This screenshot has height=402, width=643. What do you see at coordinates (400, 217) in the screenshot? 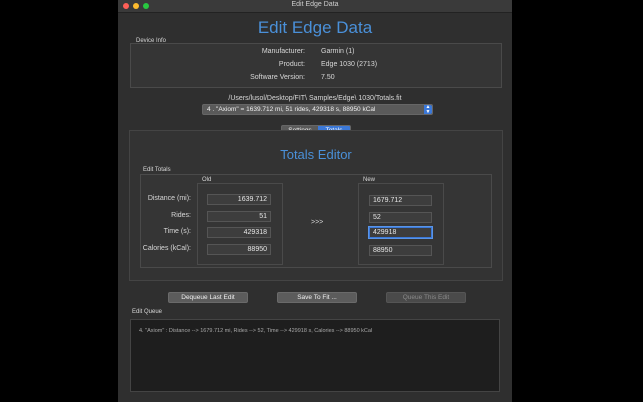
I see `rides-new-field: 52` at bounding box center [400, 217].